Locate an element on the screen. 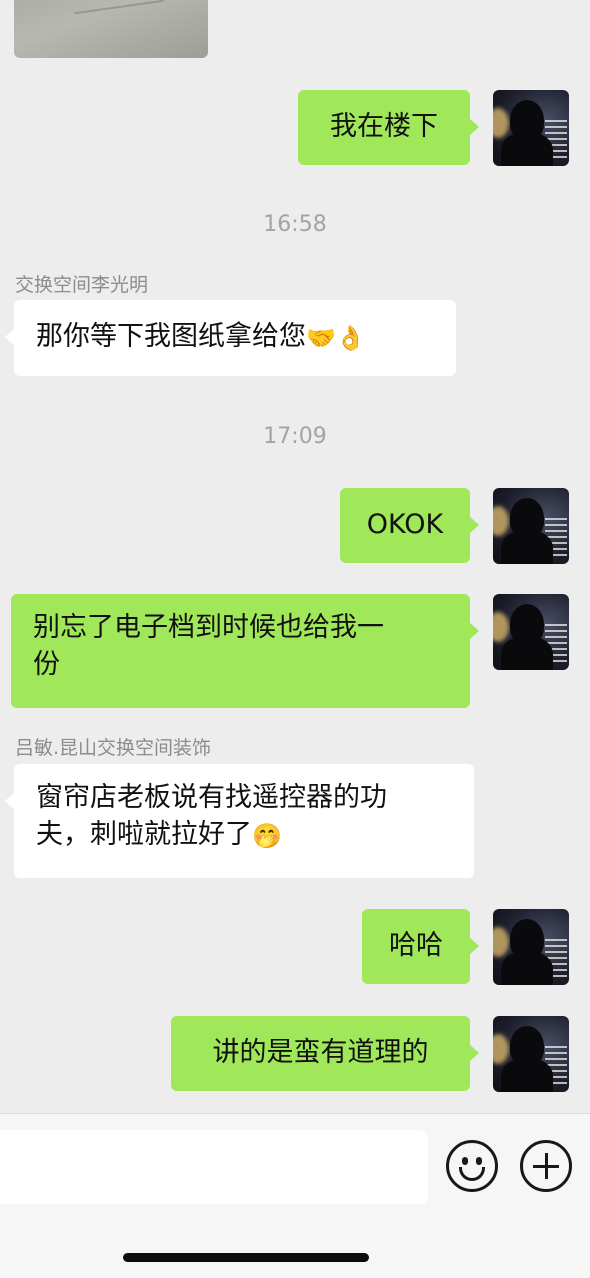 This screenshot has height=1278, width=590. message-bubble-sent: 我在楼下 is located at coordinates (388, 127).